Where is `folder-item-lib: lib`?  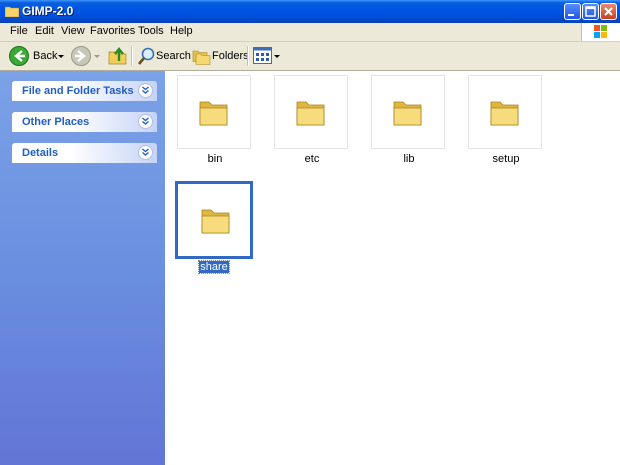 folder-item-lib: lib is located at coordinates (409, 121).